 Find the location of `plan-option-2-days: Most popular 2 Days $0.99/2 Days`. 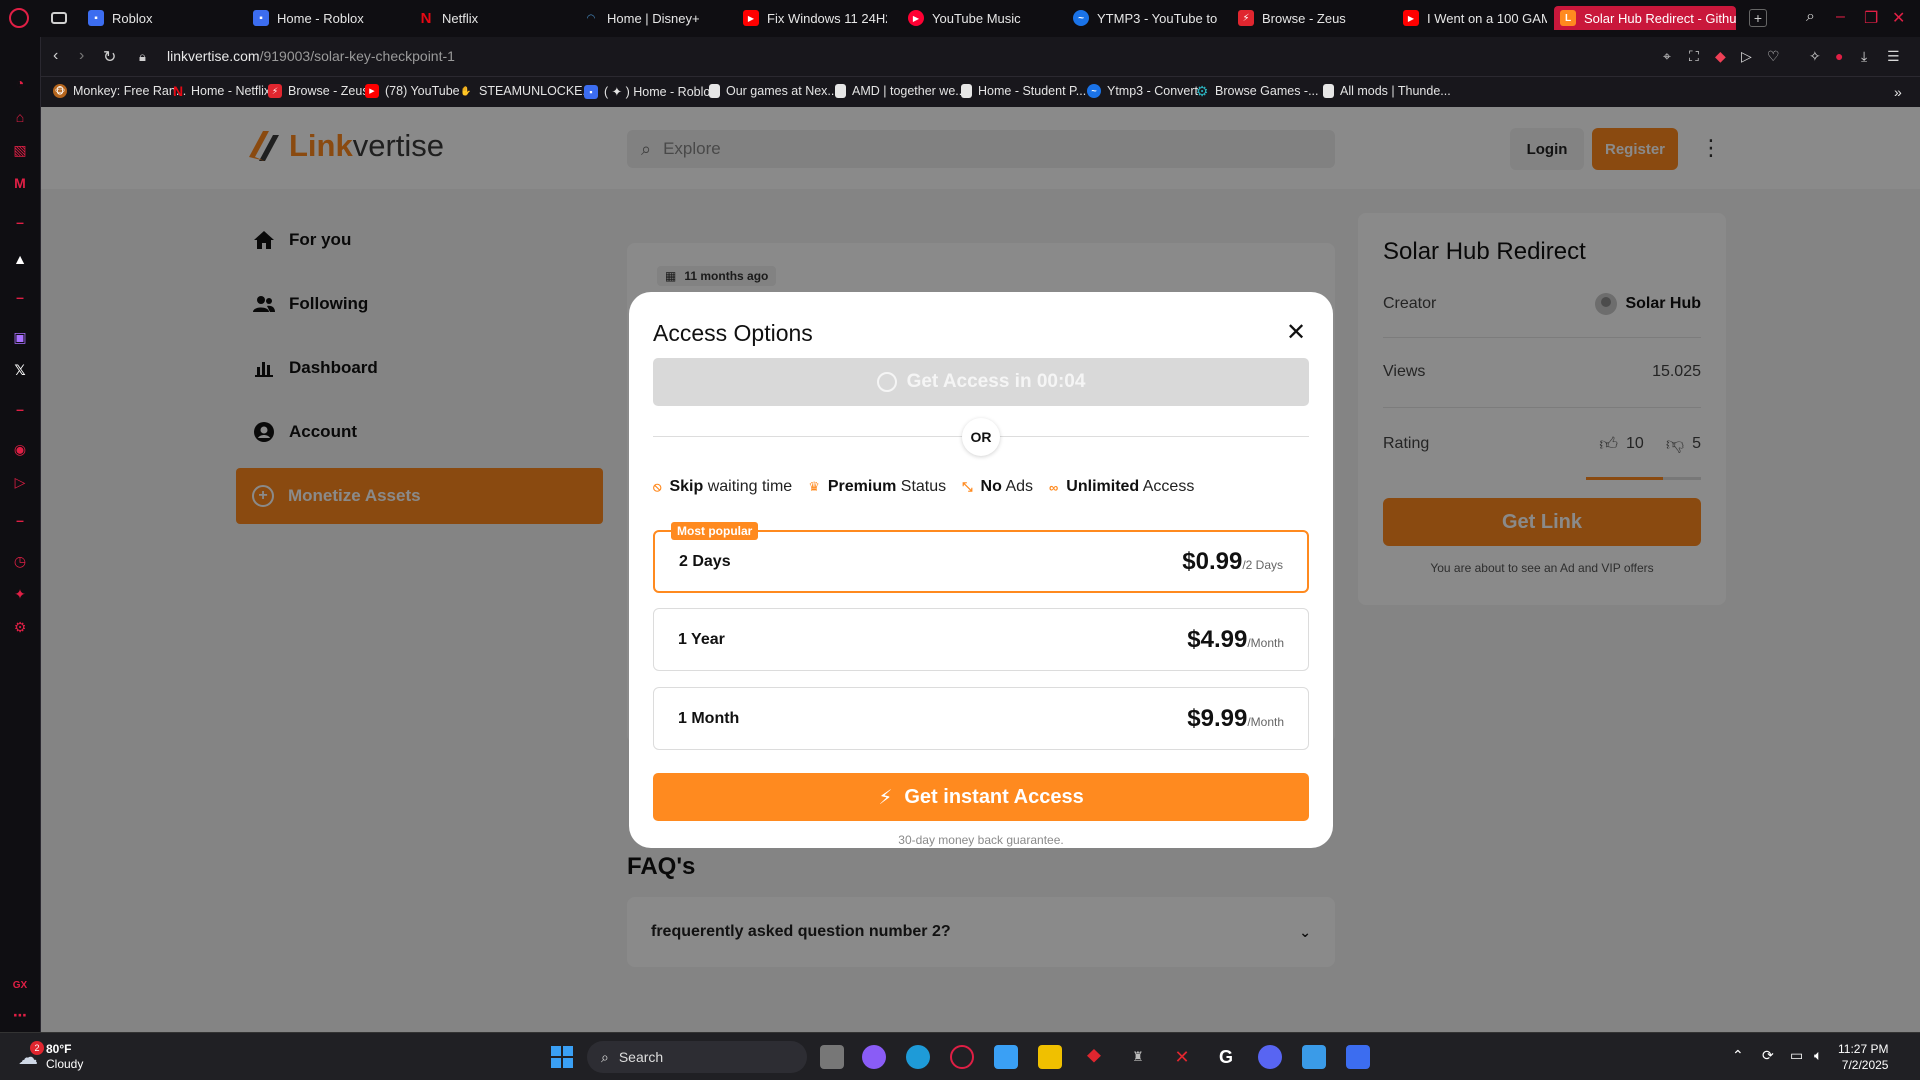

plan-option-2-days: Most popular 2 Days $0.99/2 Days is located at coordinates (981, 557).